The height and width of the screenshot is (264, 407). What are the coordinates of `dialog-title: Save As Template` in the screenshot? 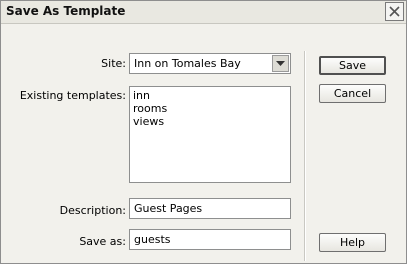 It's located at (66, 11).